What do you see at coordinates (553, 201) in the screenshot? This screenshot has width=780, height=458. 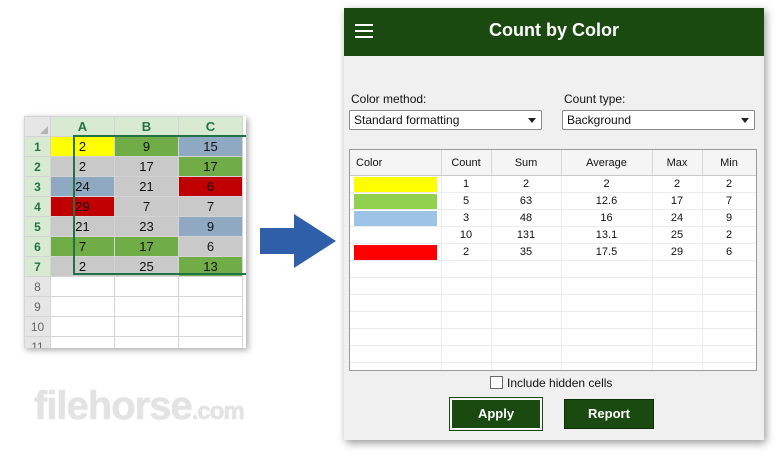 I see `grid-row: 5 63 12.6 17 7` at bounding box center [553, 201].